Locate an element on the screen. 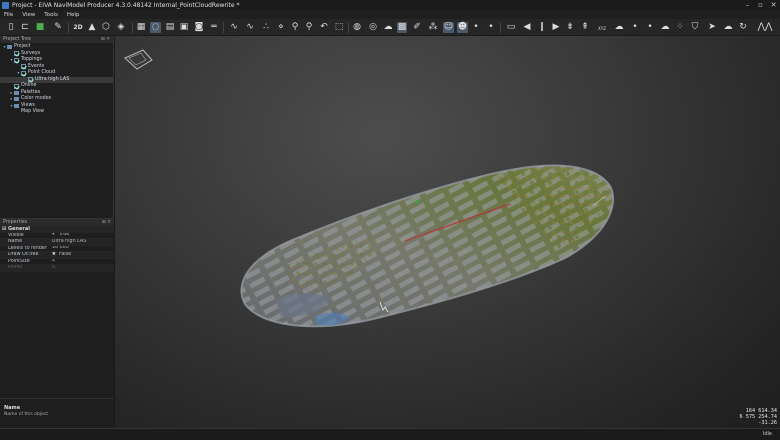 Image resolution: width=780 pixels, height=440 pixels. cube-view-icon: ⬡ is located at coordinates (106, 27).